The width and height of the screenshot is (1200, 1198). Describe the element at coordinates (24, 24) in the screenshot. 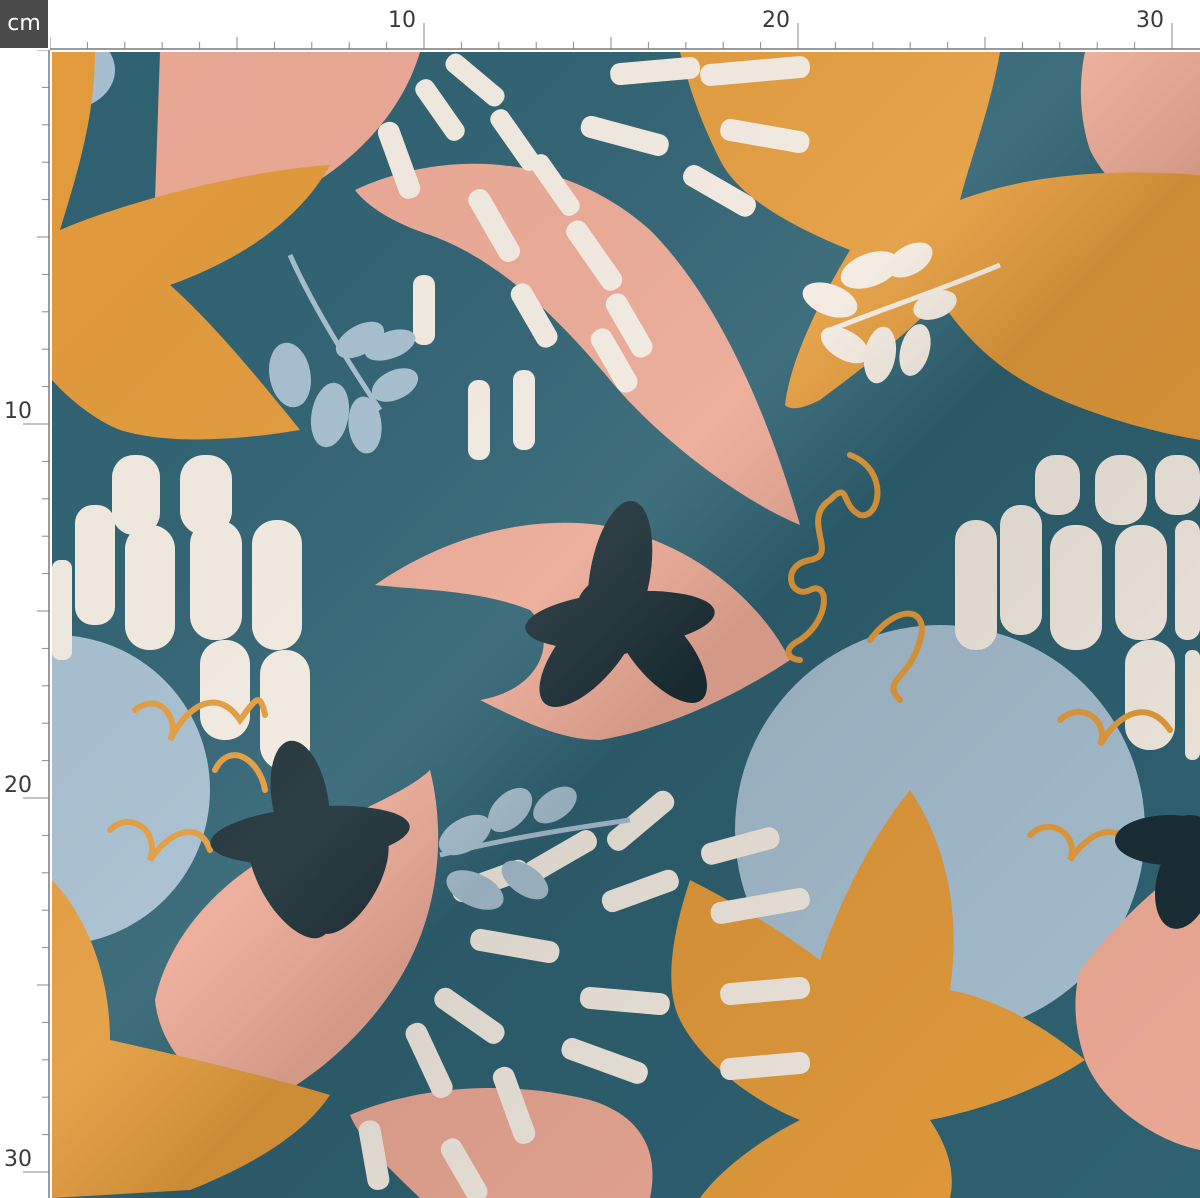

I see `unit-label: cm` at that location.